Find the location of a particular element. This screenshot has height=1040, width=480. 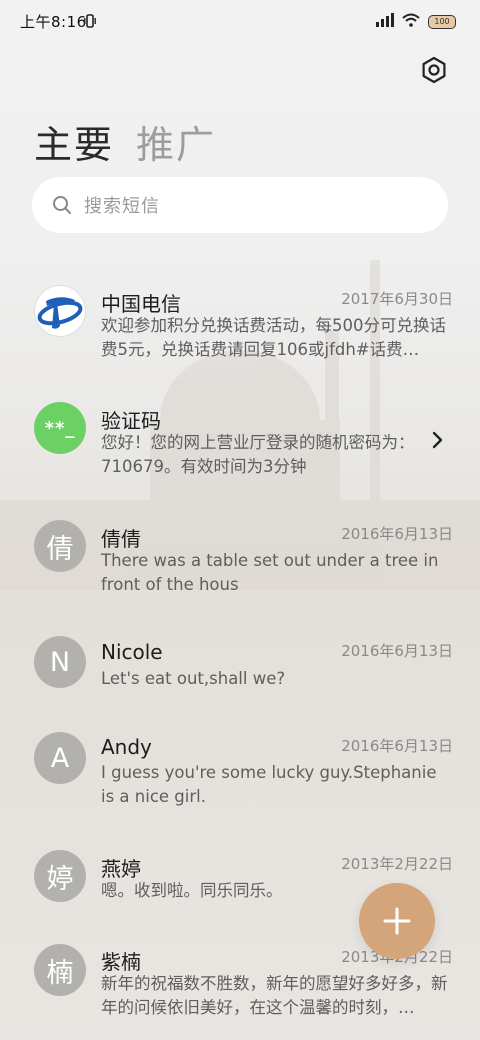

message-preview: 您好！您的网上营业厅登录的随机密码为：710679。有效时间为3分钟 is located at coordinates (258, 454).